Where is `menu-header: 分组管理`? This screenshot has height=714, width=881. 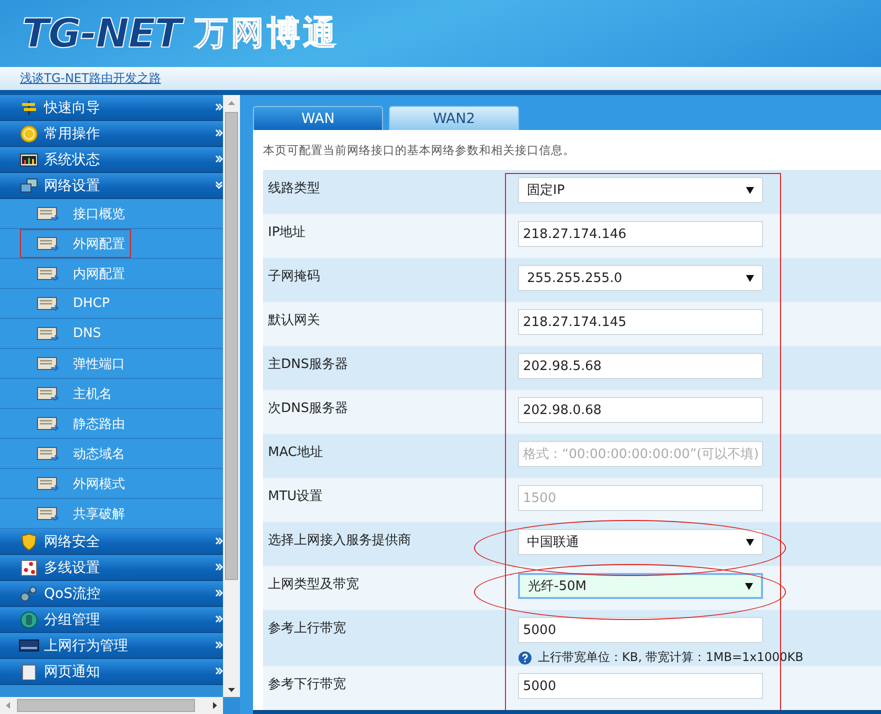
menu-header: 分组管理 is located at coordinates (111, 620).